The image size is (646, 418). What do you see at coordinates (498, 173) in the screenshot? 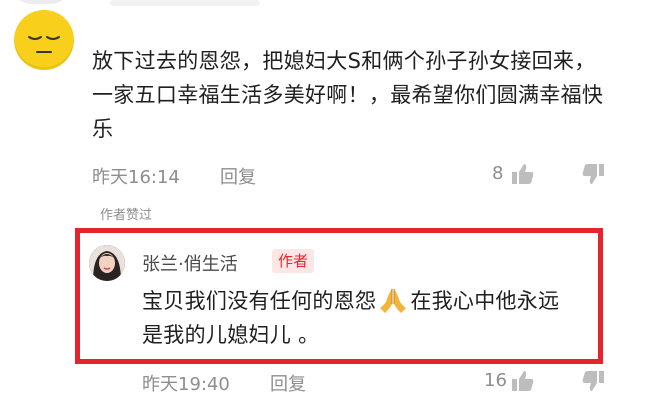
I see `comment-like-count: 8` at bounding box center [498, 173].